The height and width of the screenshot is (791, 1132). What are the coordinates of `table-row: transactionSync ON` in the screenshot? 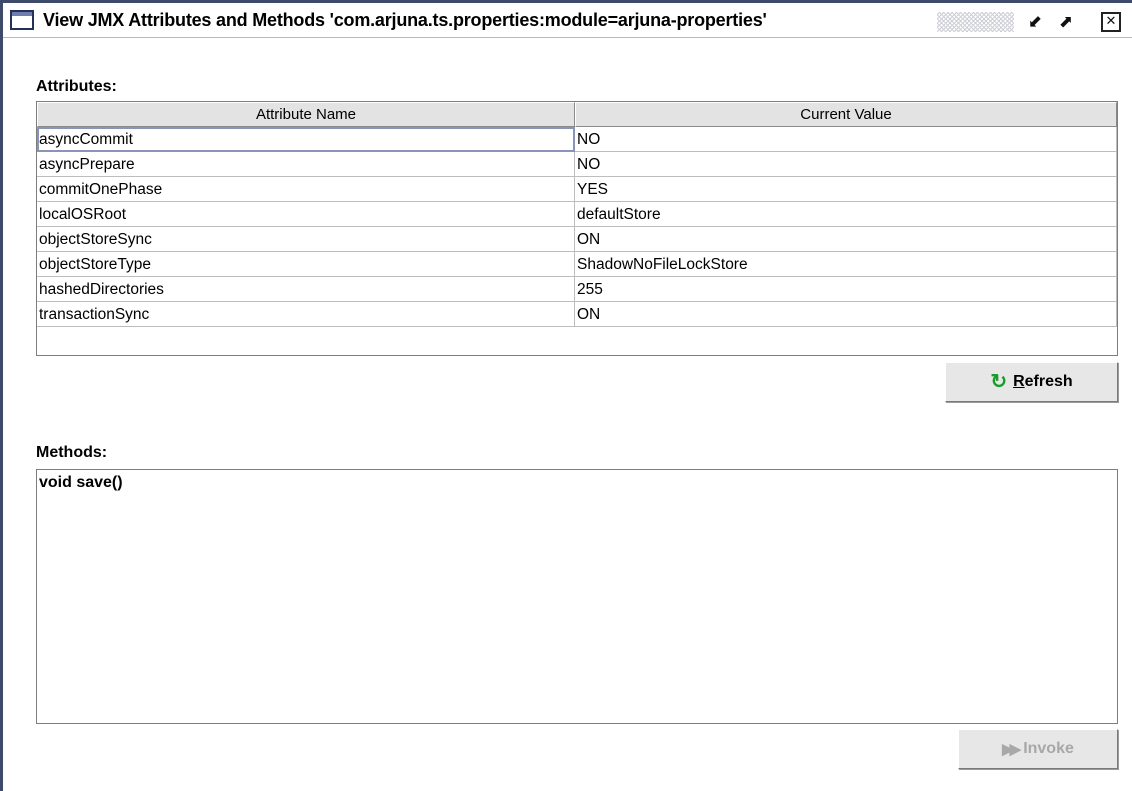 It's located at (577, 314).